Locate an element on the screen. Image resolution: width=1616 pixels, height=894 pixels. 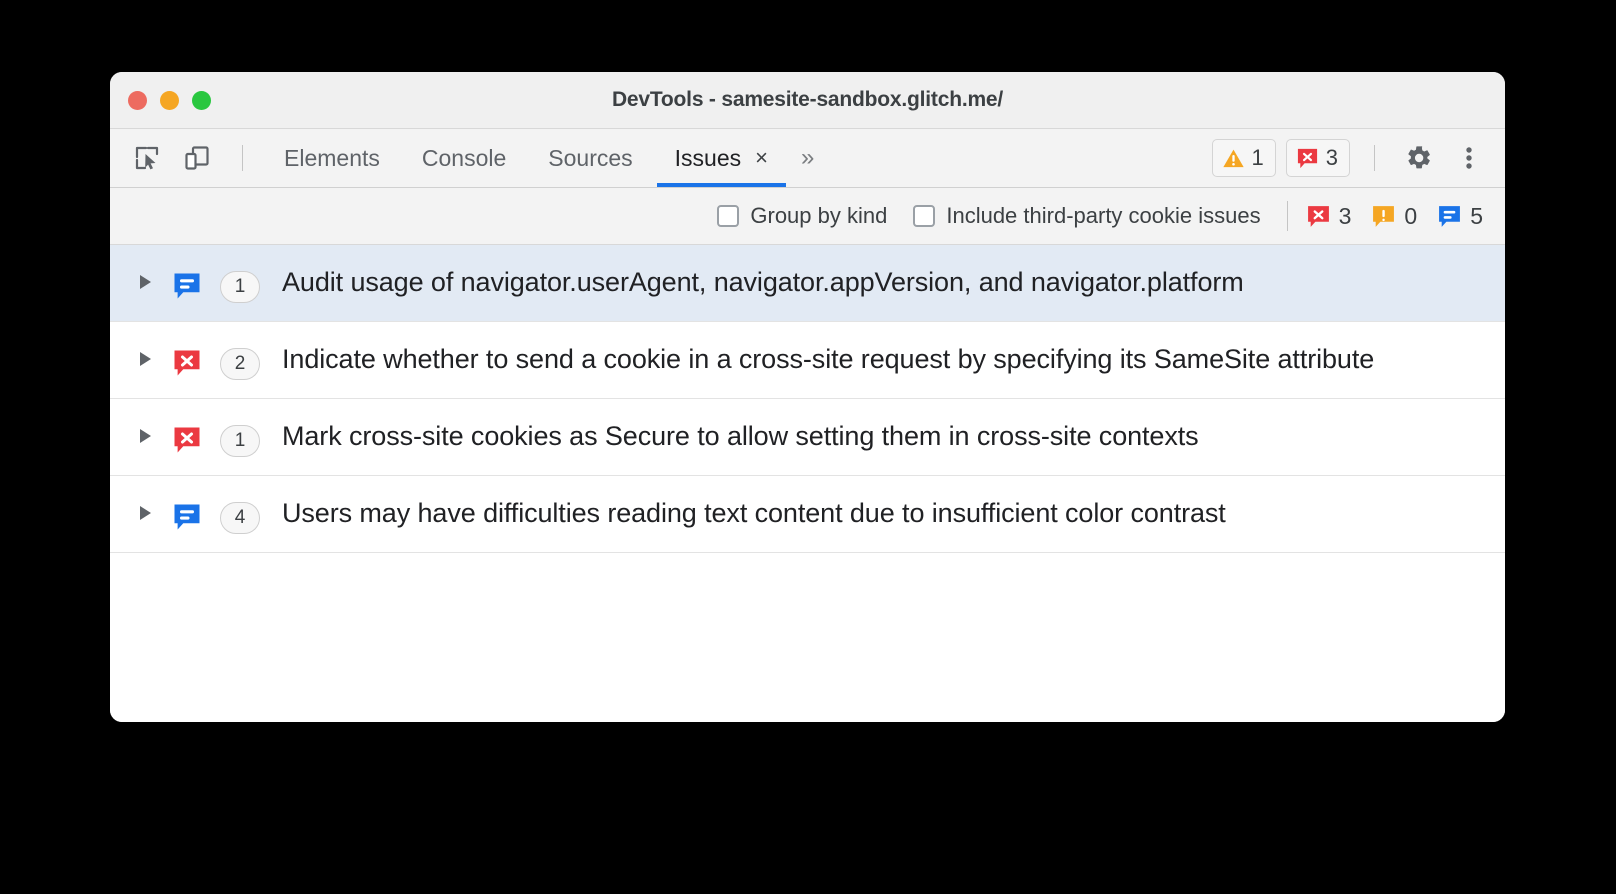
tab-sources: Sources is located at coordinates (590, 158).